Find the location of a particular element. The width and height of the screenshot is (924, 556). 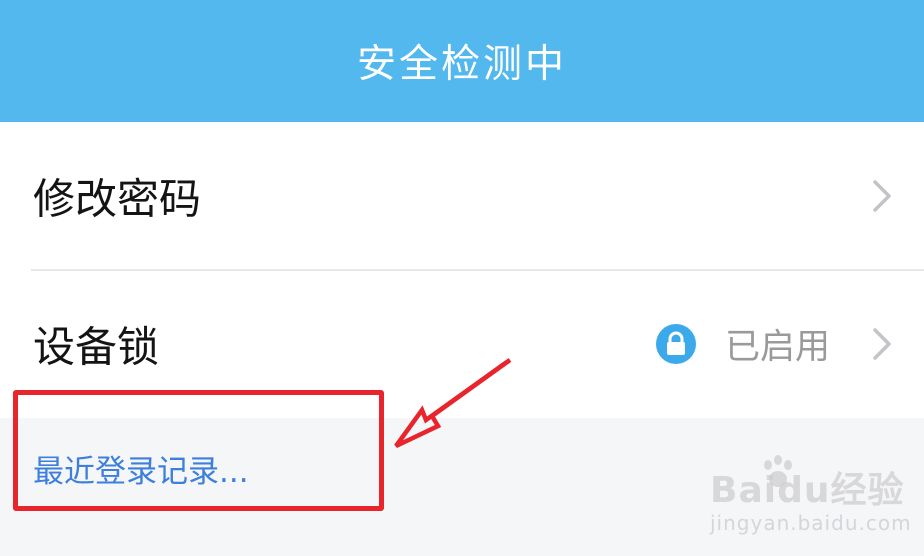

annotation-arrow-icon is located at coordinates (453, 403).